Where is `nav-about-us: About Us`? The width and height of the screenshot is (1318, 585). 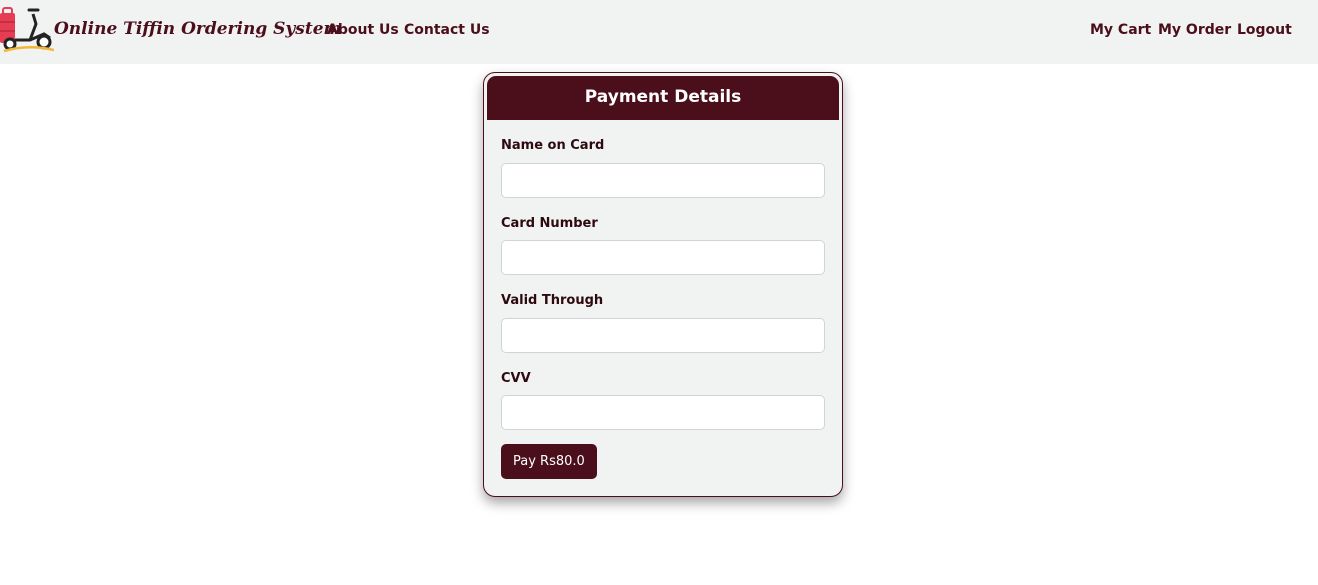 nav-about-us: About Us is located at coordinates (363, 30).